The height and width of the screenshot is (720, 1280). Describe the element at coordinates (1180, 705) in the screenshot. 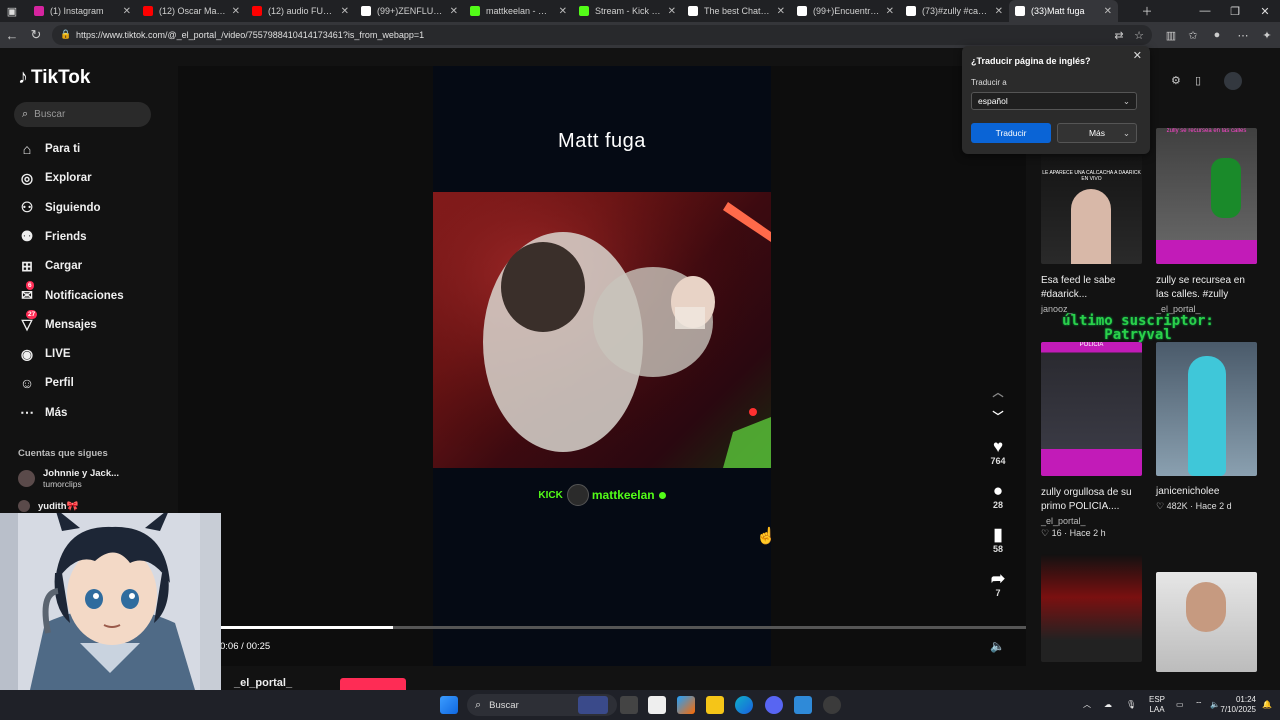

I see `display-icon: ▭` at that location.